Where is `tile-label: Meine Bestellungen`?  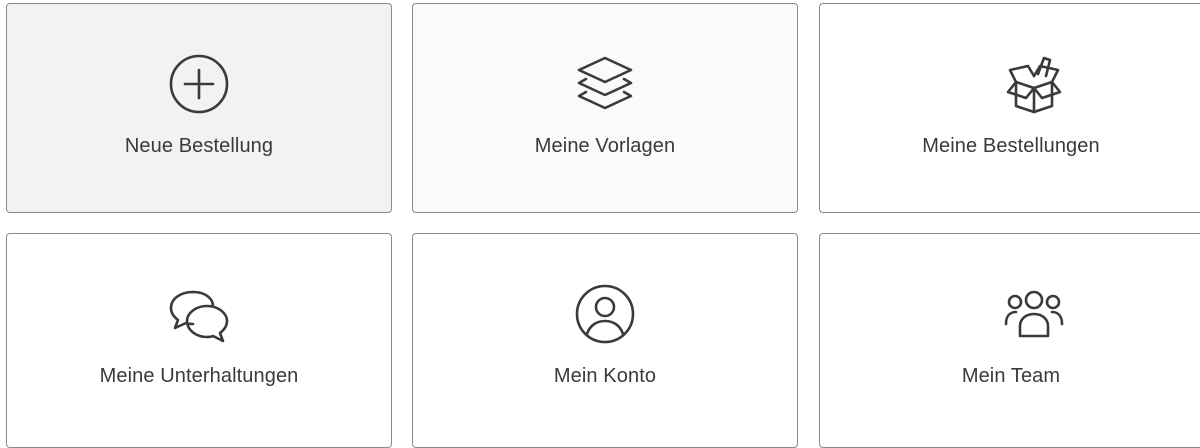 tile-label: Meine Bestellungen is located at coordinates (1011, 146).